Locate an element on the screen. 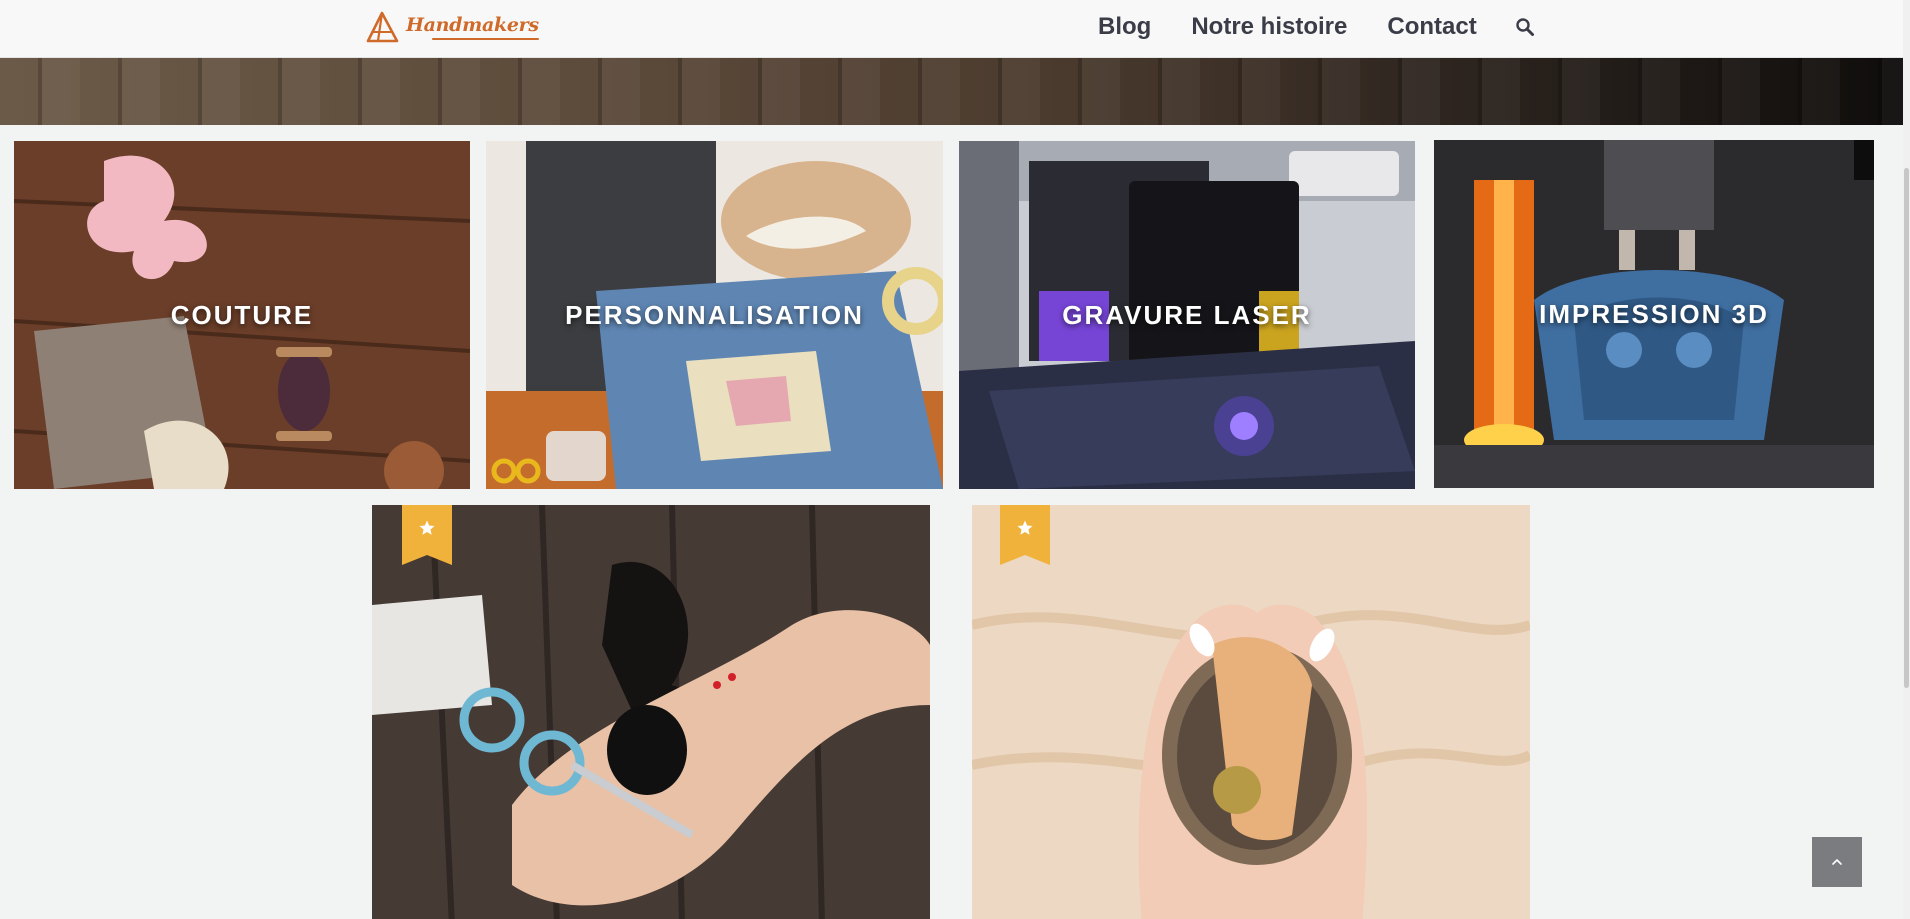  money-jar-image is located at coordinates (1251, 712).